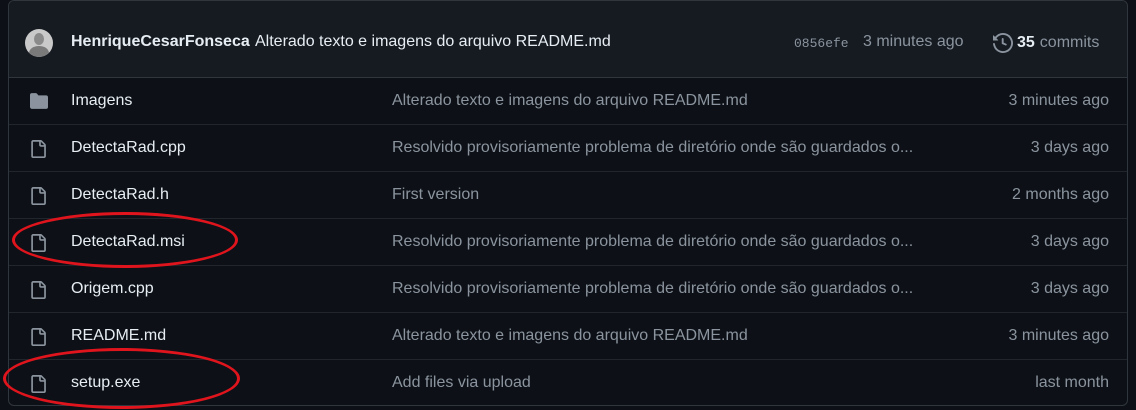 This screenshot has width=1136, height=410. Describe the element at coordinates (913, 41) in the screenshot. I see `commit-time: 3 minutes ago` at that location.